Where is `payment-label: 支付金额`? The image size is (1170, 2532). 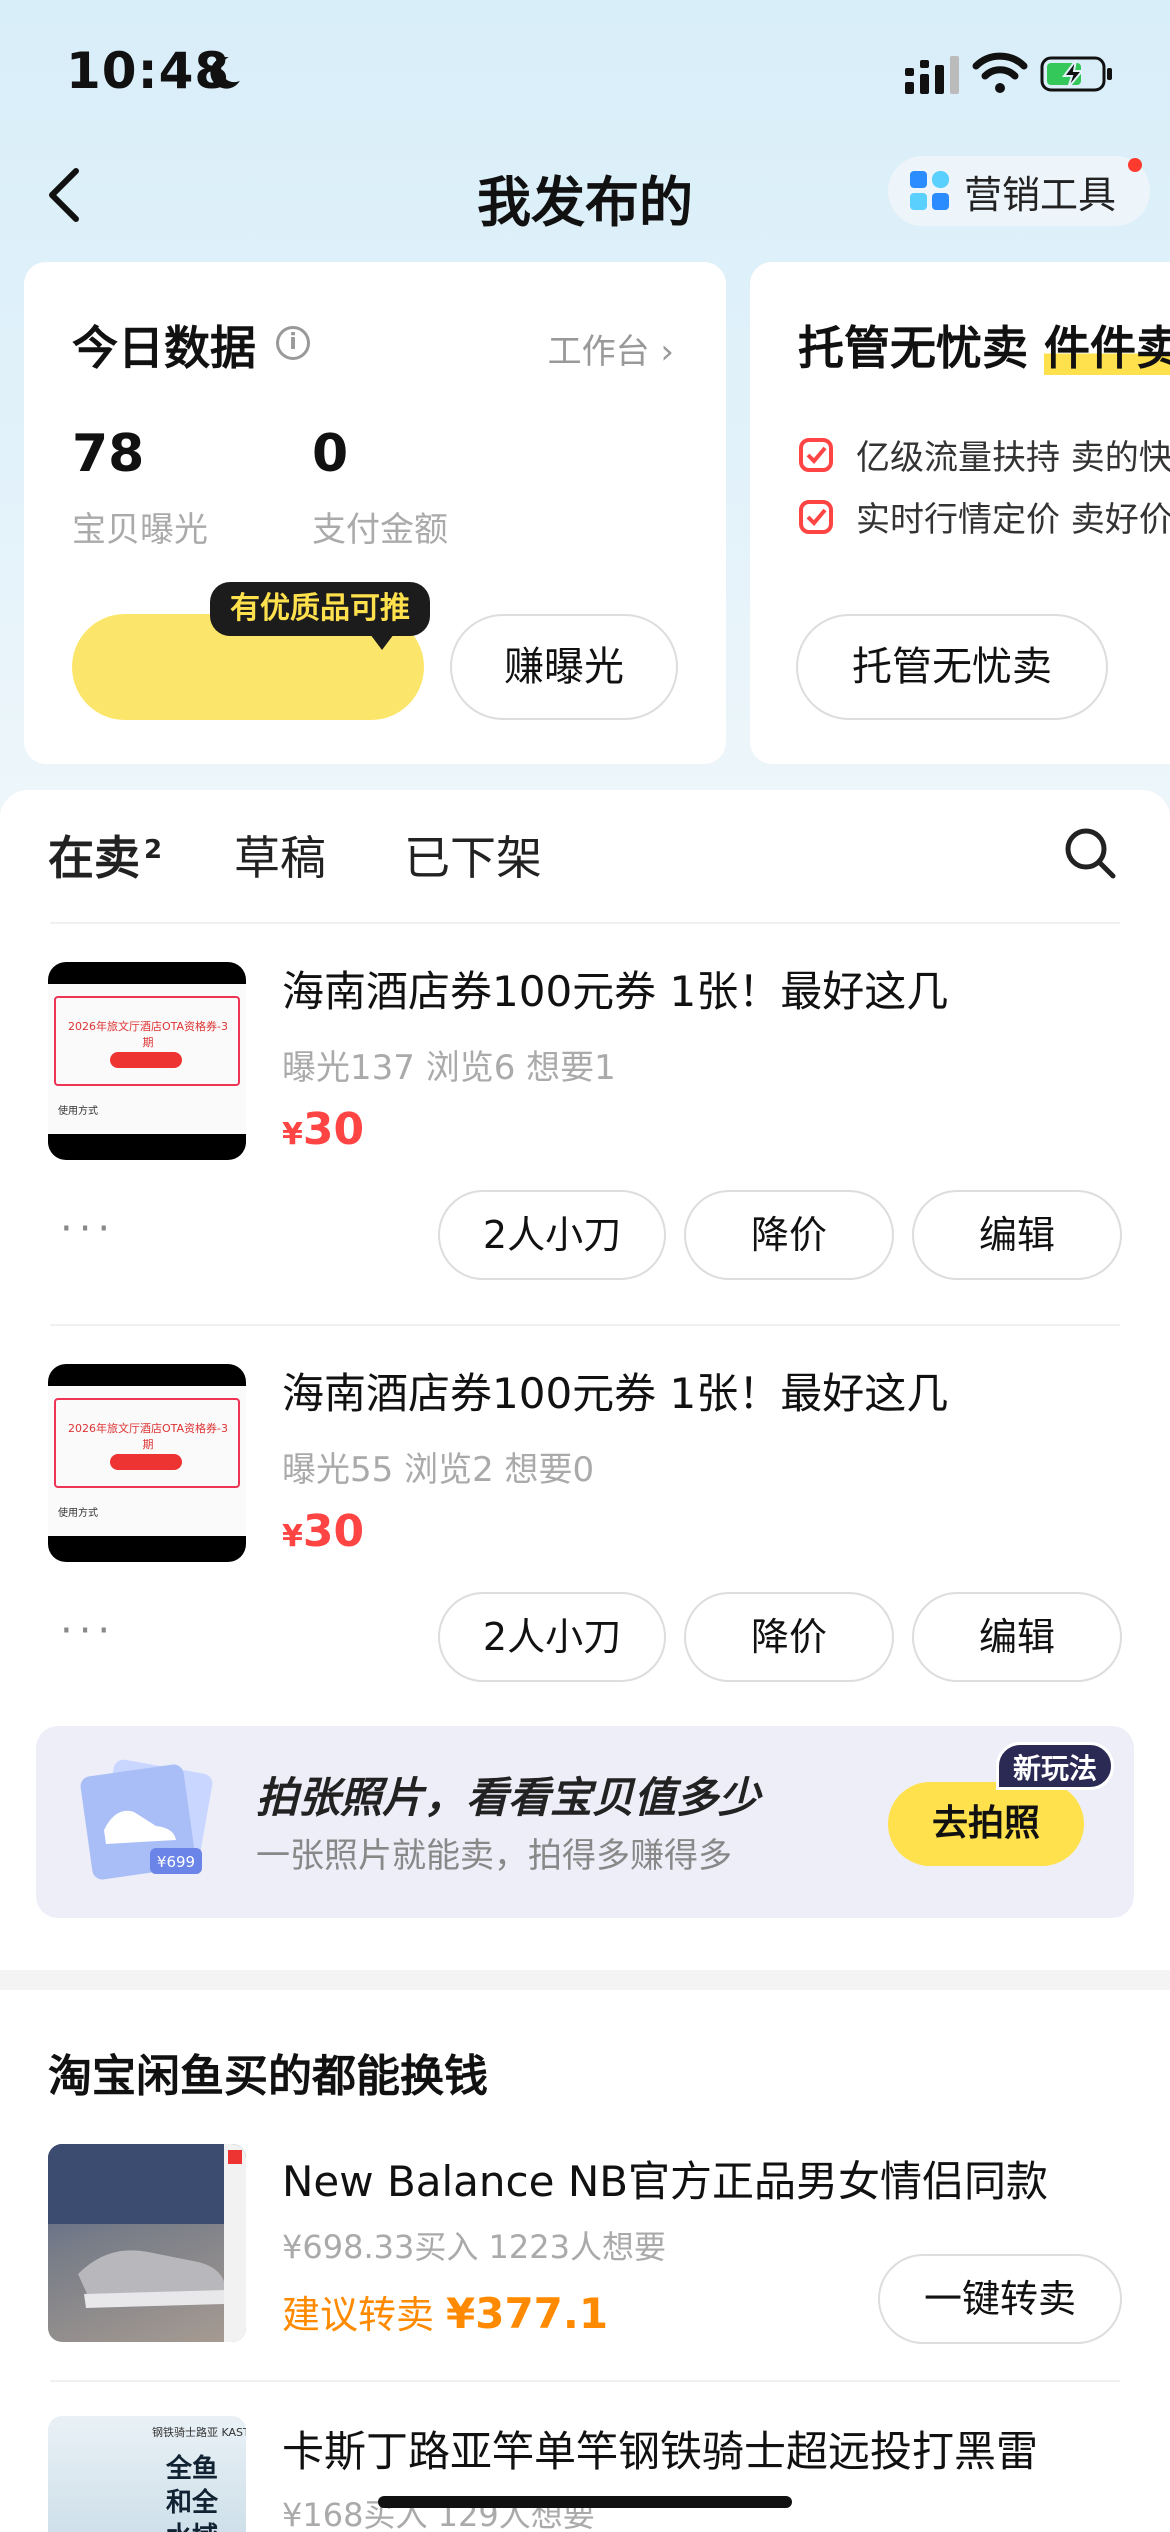 payment-label: 支付金额 is located at coordinates (380, 530).